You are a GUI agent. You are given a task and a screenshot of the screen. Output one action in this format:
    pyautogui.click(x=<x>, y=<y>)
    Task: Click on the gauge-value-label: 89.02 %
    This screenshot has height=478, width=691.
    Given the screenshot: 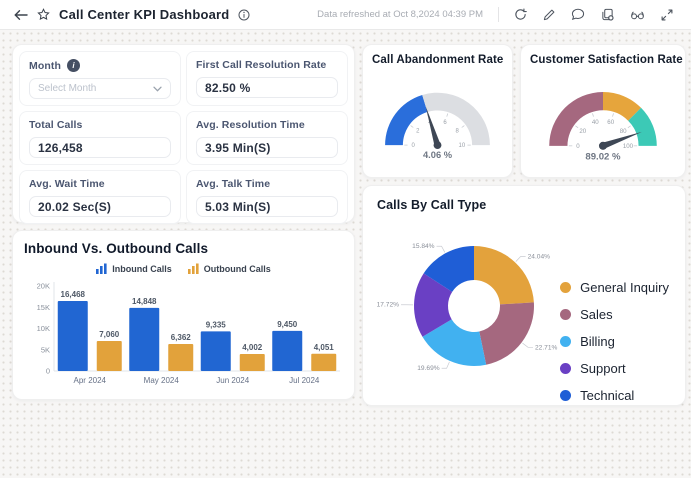 What is the action you would take?
    pyautogui.click(x=603, y=156)
    